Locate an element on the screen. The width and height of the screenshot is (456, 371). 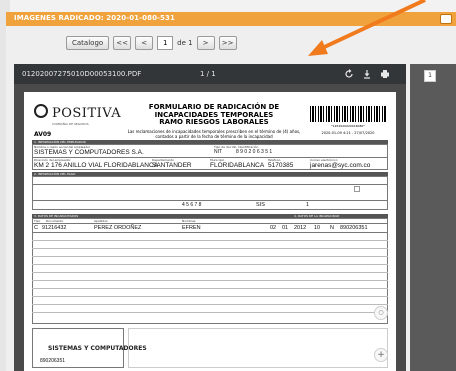
rotate-icon is located at coordinates (349, 74).